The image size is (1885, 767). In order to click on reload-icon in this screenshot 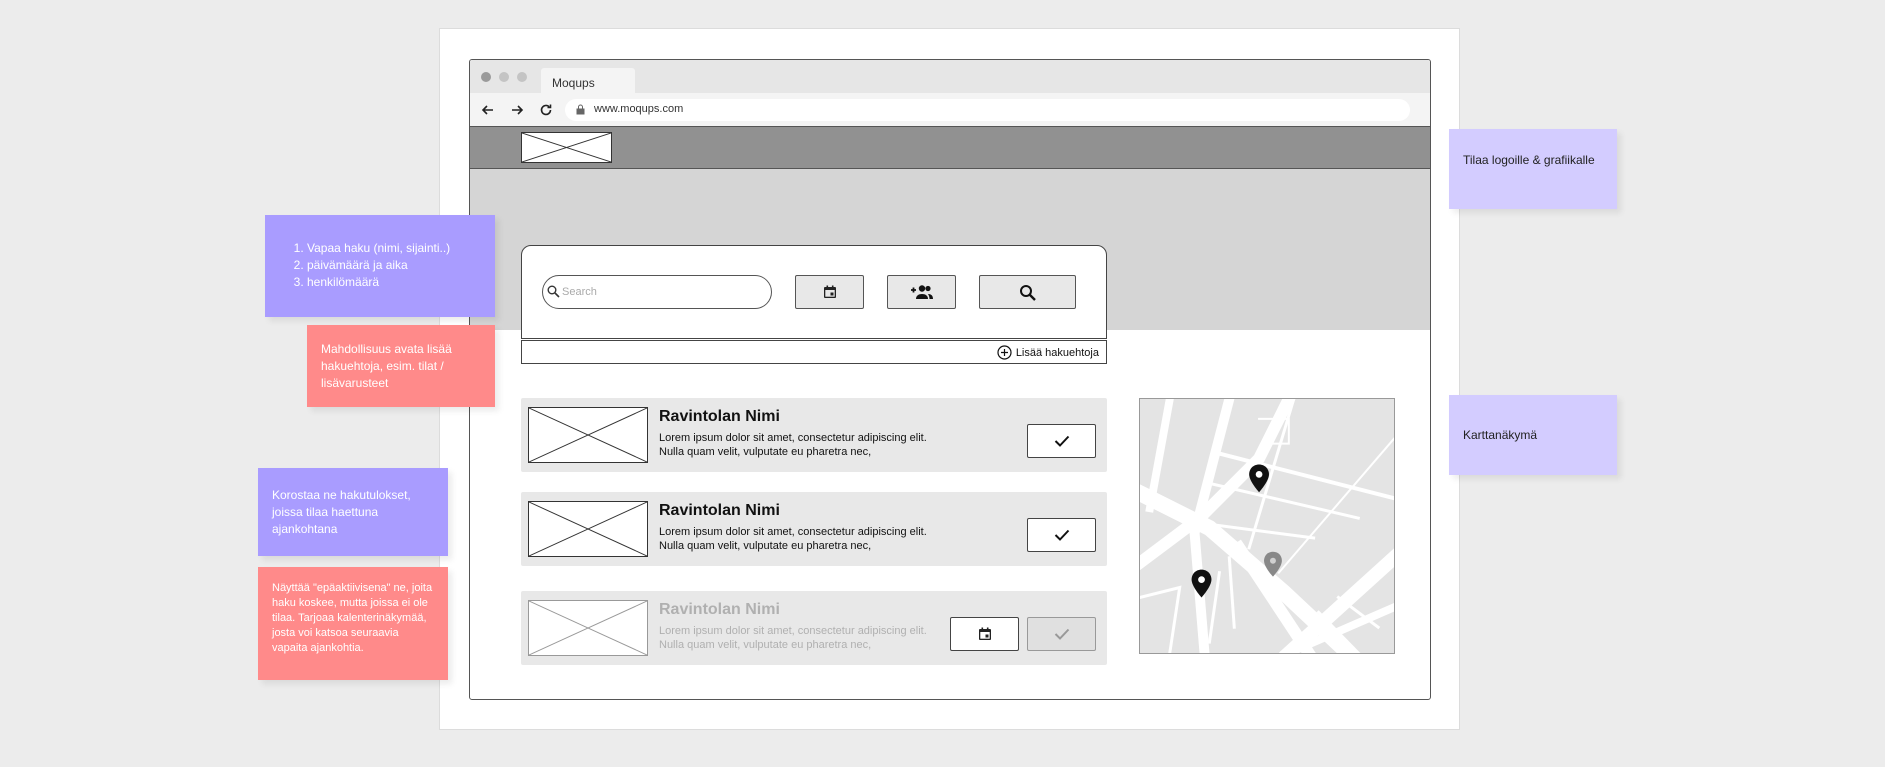, I will do `click(546, 110)`.